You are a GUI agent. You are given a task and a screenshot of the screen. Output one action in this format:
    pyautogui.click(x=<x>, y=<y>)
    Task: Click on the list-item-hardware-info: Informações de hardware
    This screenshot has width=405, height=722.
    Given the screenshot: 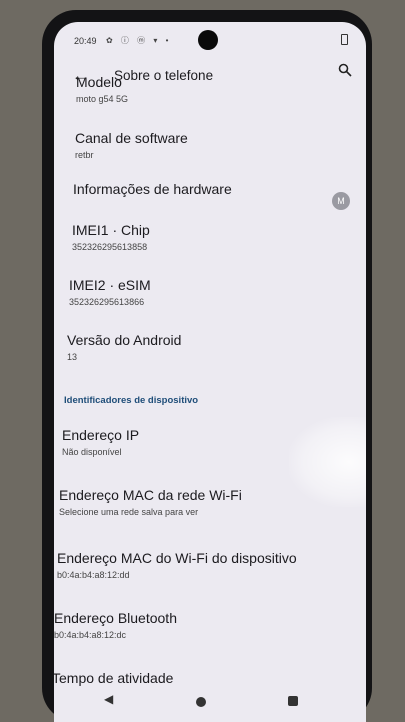 What is the action you would take?
    pyautogui.click(x=152, y=189)
    